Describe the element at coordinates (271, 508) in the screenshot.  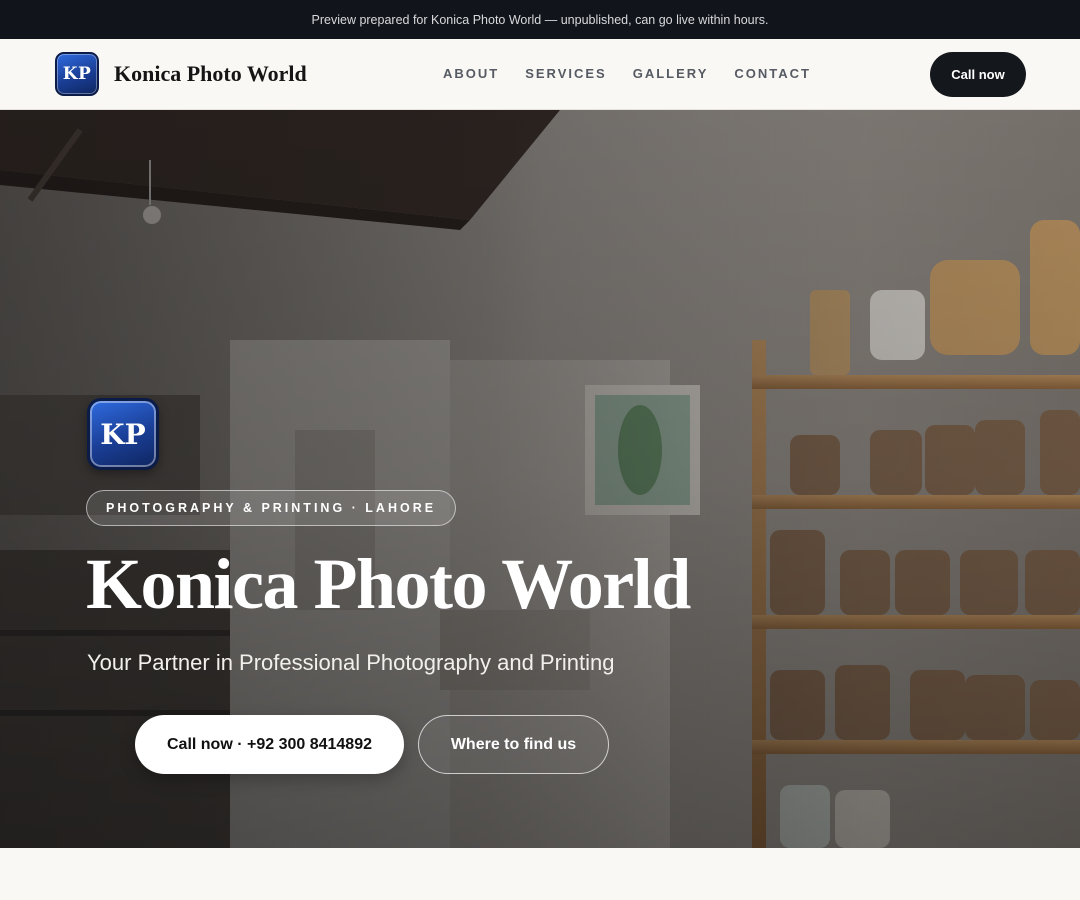
I see `hero-category-badge: PHOTOGRAPHY & PRINTING · LAHORE` at that location.